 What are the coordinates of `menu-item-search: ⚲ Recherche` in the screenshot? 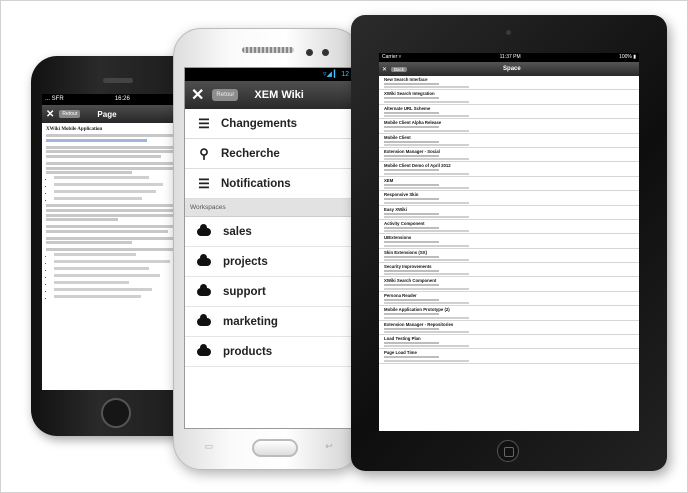 It's located at (269, 154).